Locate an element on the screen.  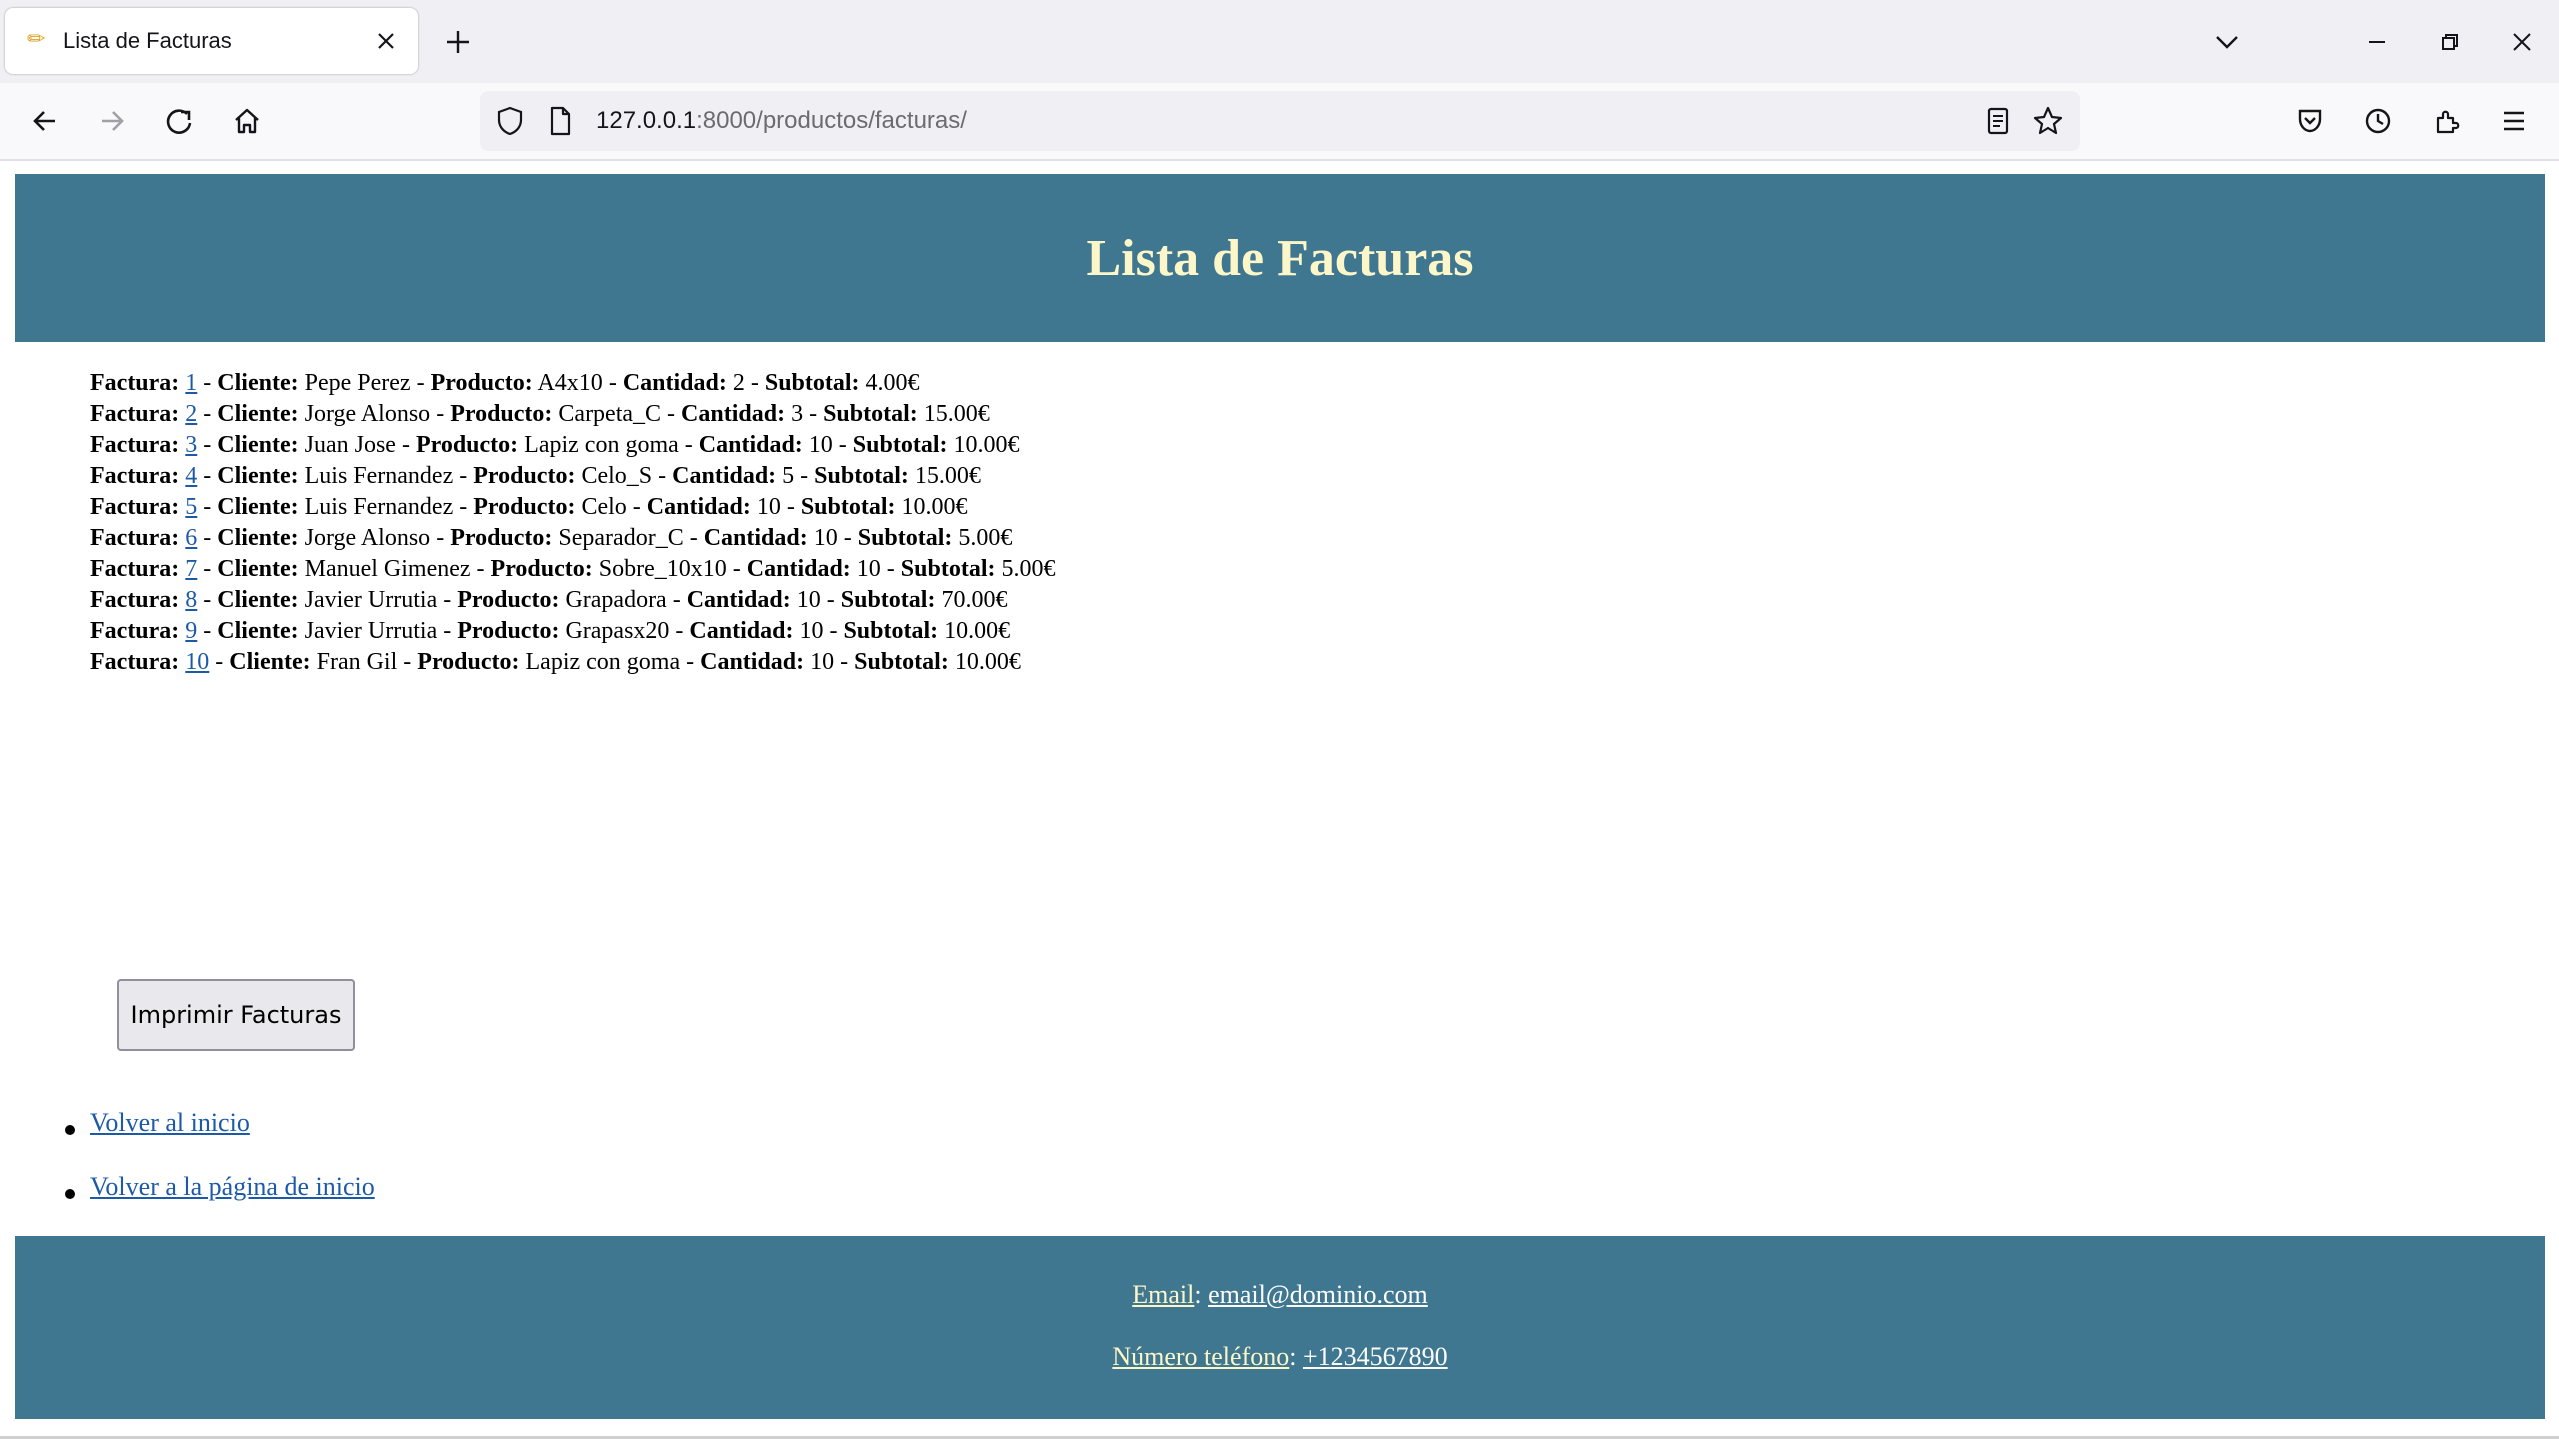
plus-icon is located at coordinates (458, 42).